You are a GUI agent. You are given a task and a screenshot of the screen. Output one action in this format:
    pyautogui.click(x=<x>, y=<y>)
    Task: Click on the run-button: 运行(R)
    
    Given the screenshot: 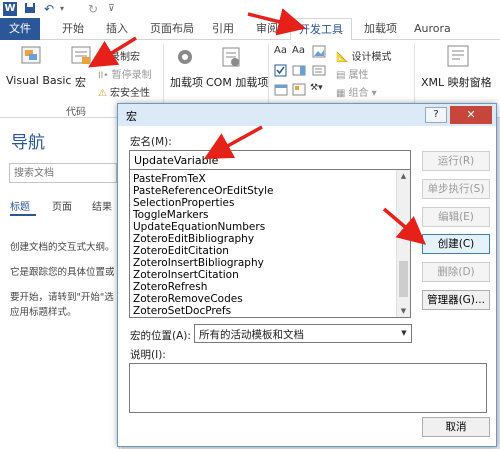 What is the action you would take?
    pyautogui.click(x=456, y=161)
    